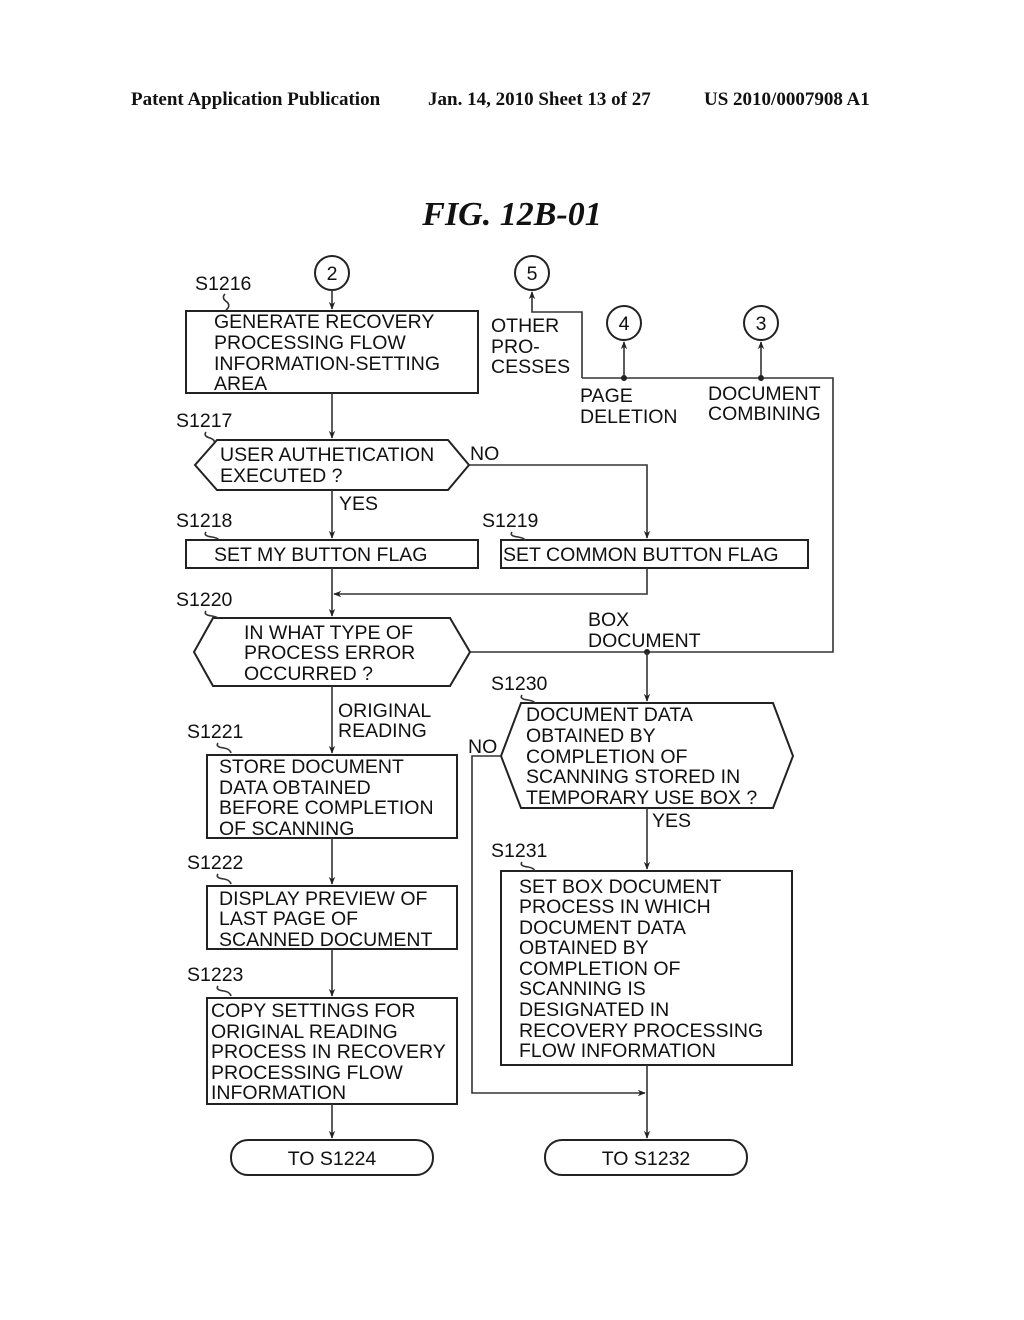 The width and height of the screenshot is (1024, 1320). I want to click on branch-label-original-reading: ORIGINAL, so click(384, 711).